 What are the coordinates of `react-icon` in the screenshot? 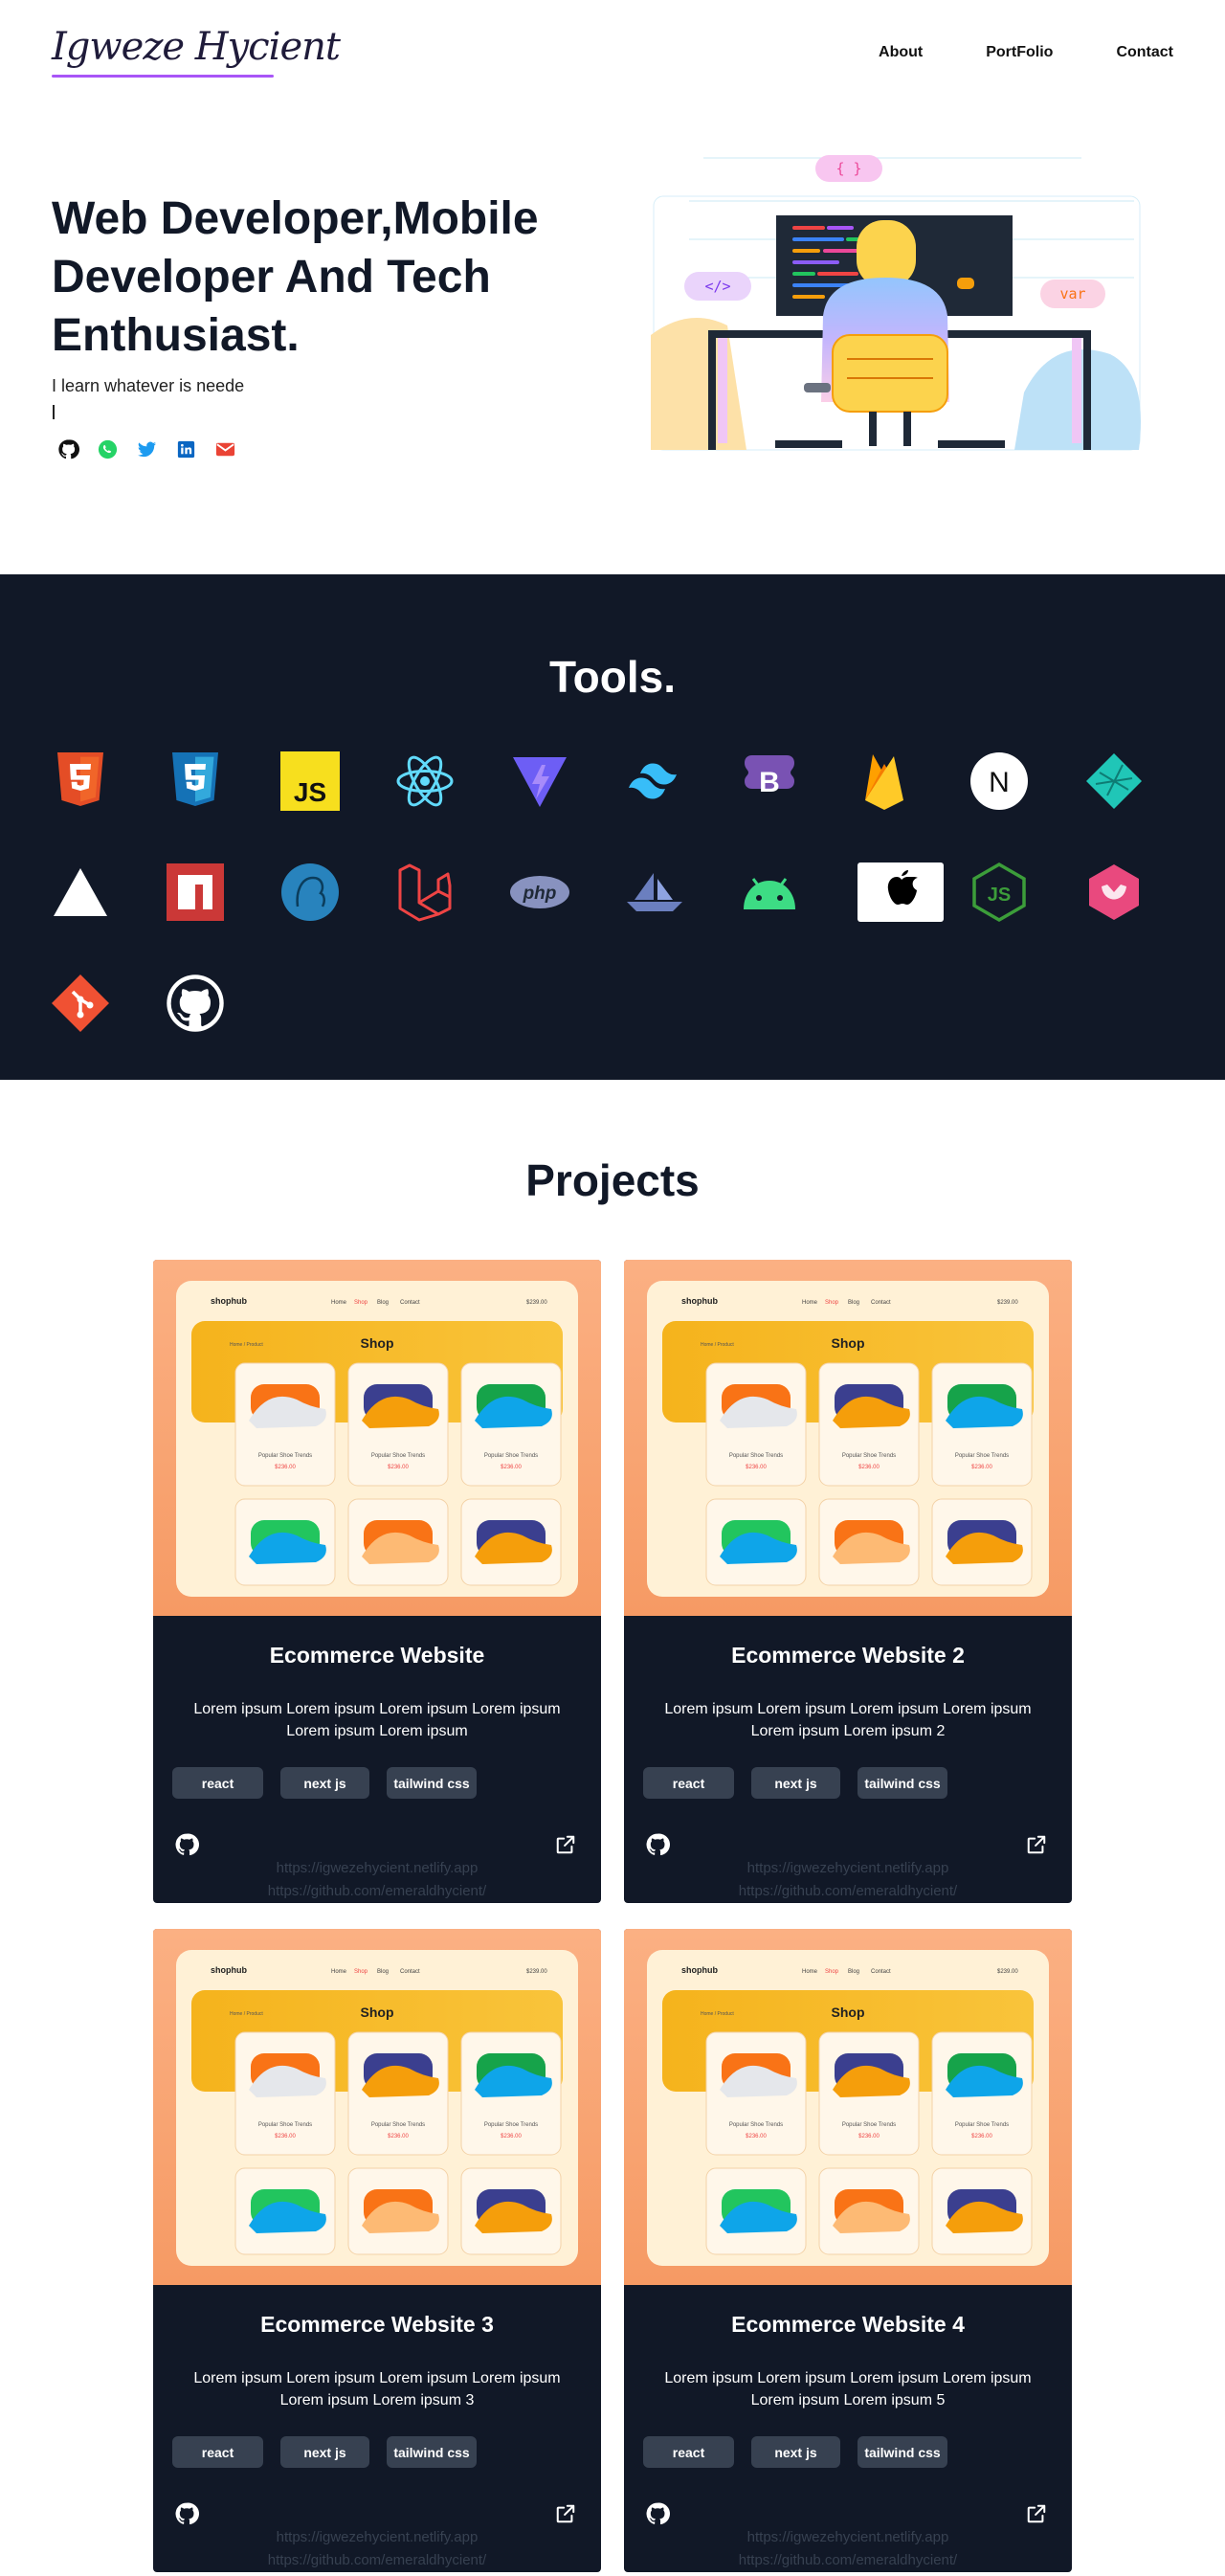 It's located at (425, 781).